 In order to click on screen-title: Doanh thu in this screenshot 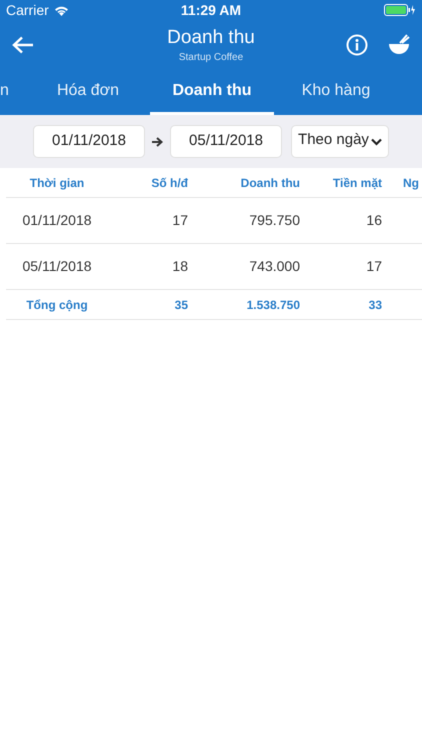, I will do `click(211, 38)`.